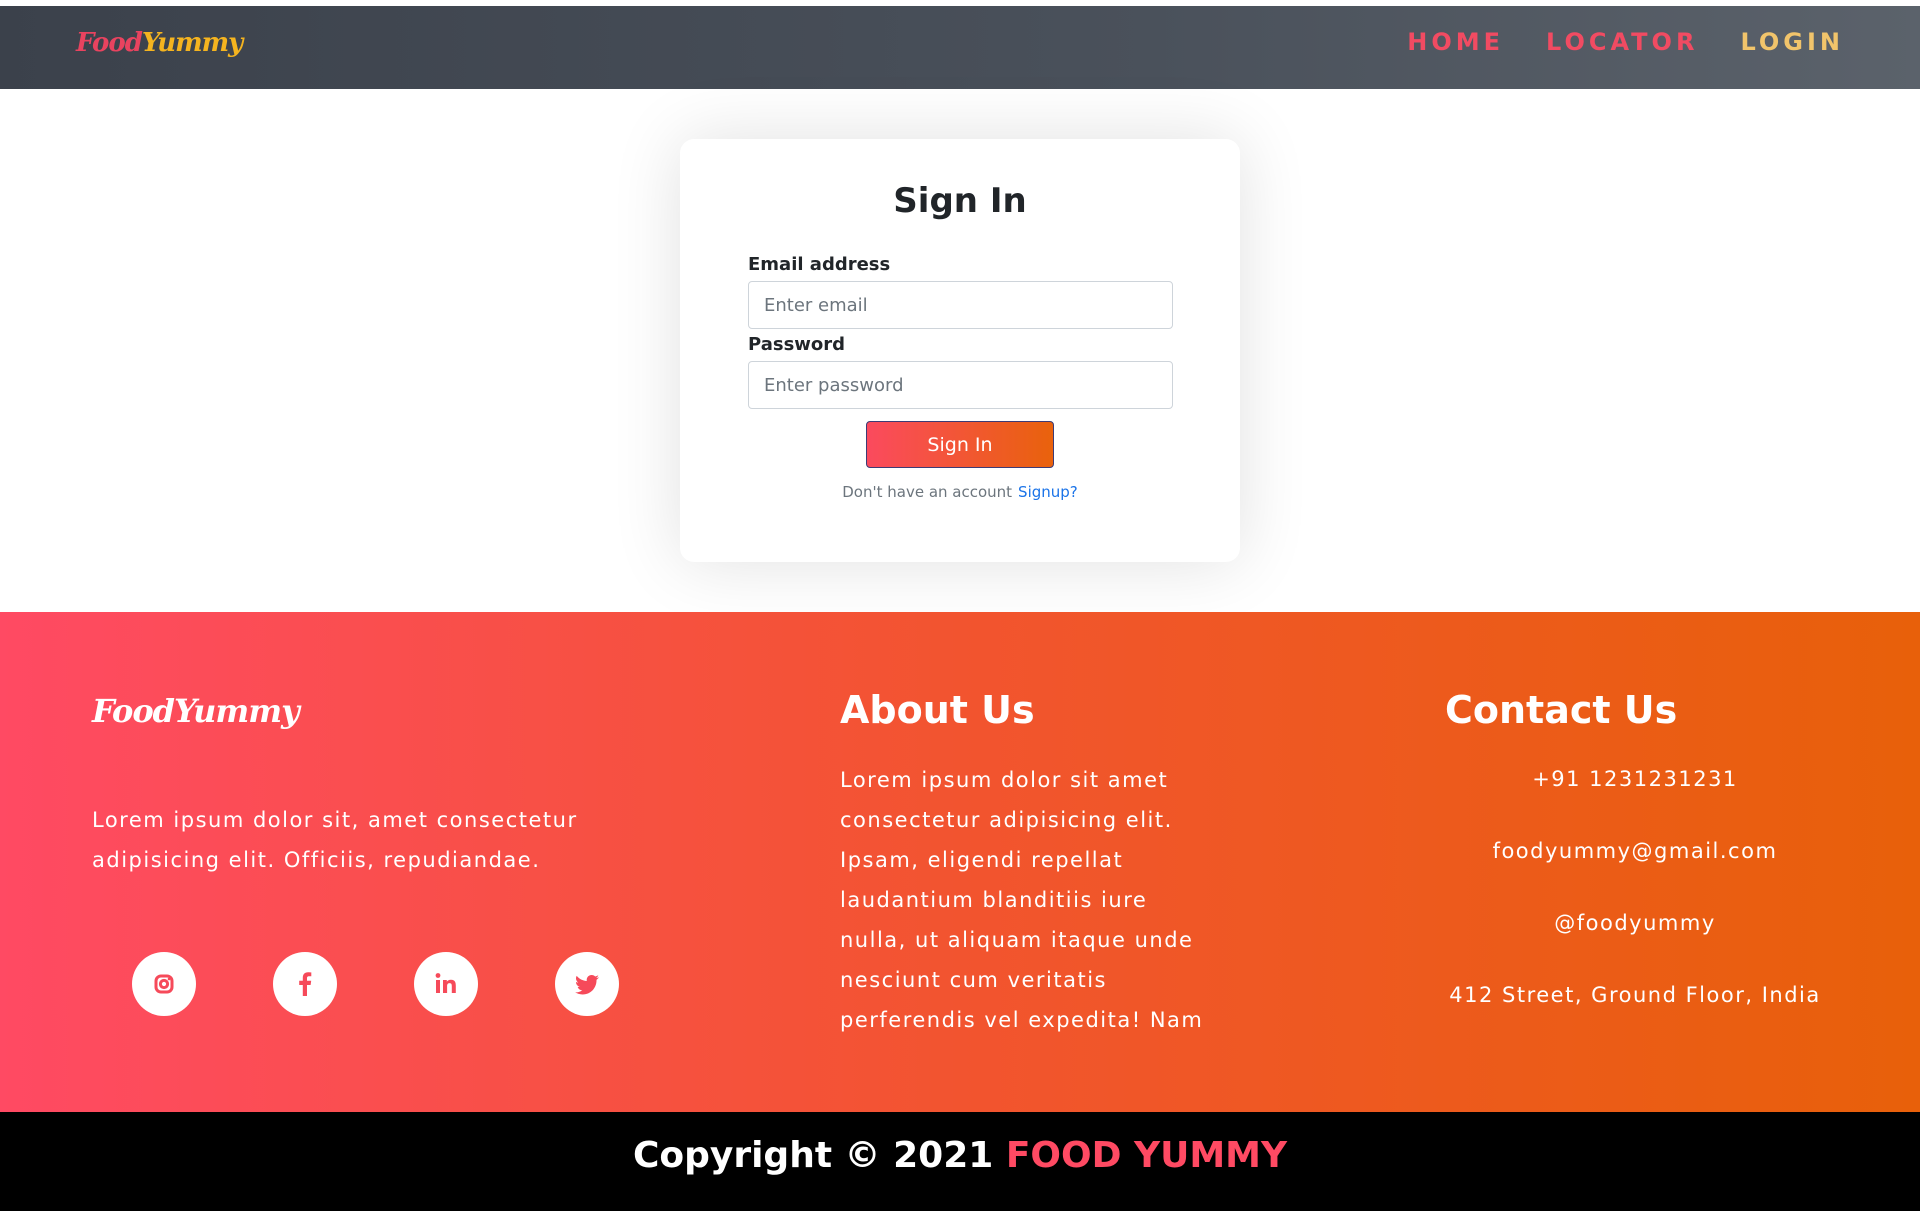  What do you see at coordinates (937, 710) in the screenshot?
I see `about-heading: About Us` at bounding box center [937, 710].